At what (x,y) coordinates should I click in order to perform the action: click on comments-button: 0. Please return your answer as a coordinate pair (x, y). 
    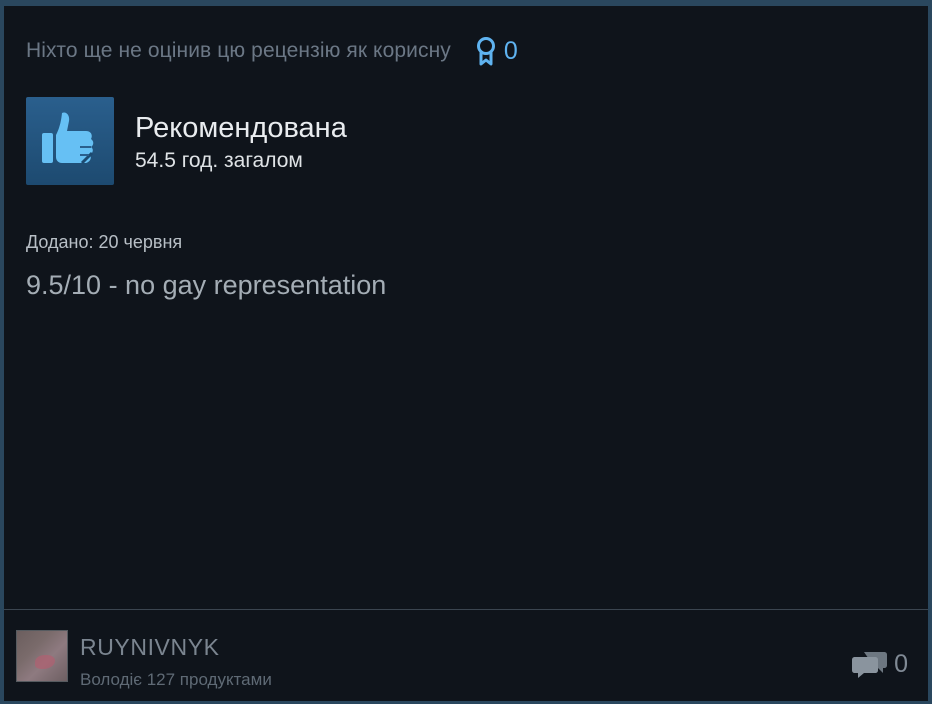
    Looking at the image, I should click on (880, 664).